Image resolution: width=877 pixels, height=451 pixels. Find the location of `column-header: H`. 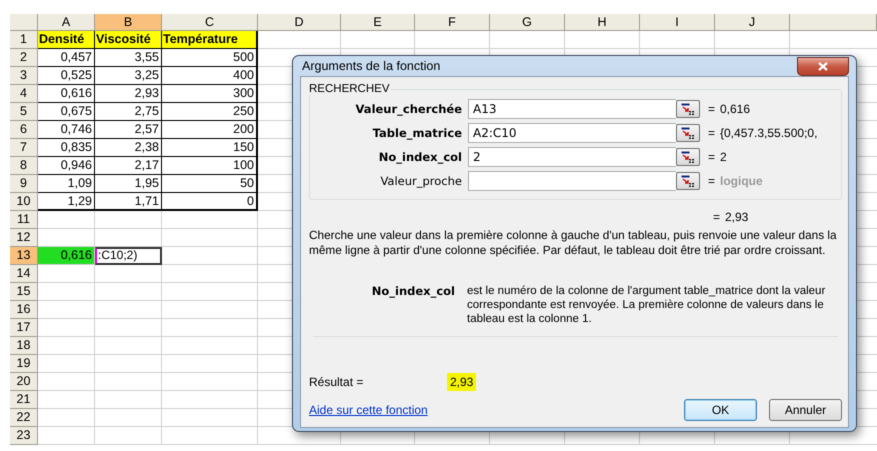

column-header: H is located at coordinates (602, 22).